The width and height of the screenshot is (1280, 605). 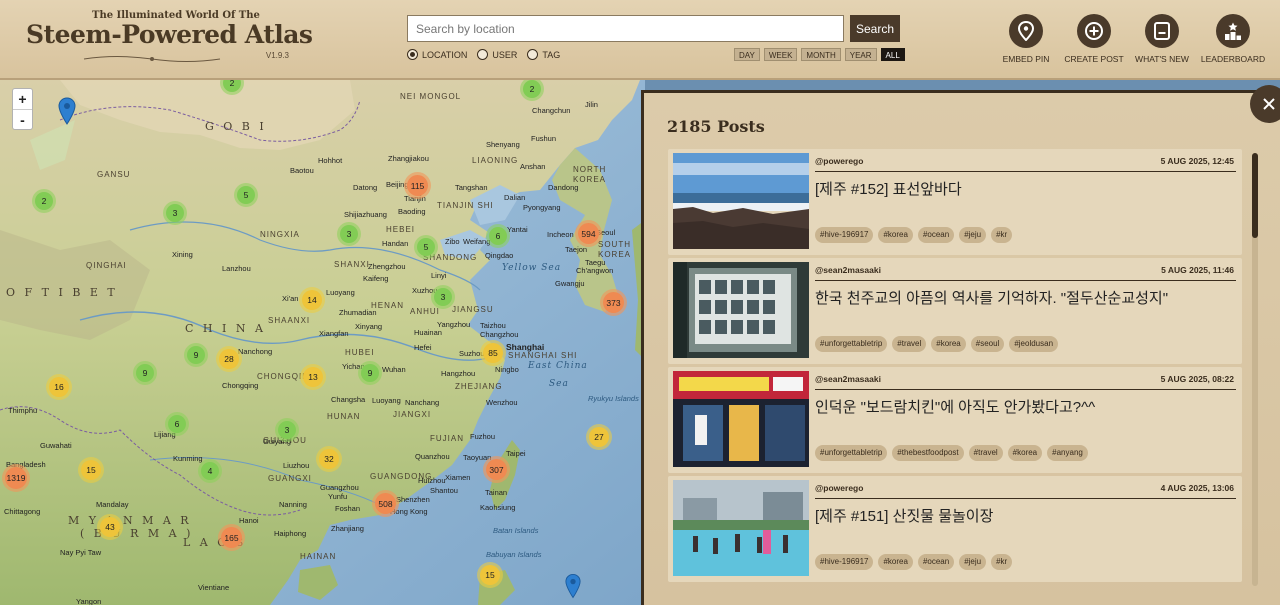 I want to click on zoom-in-button: +, so click(x=22, y=99).